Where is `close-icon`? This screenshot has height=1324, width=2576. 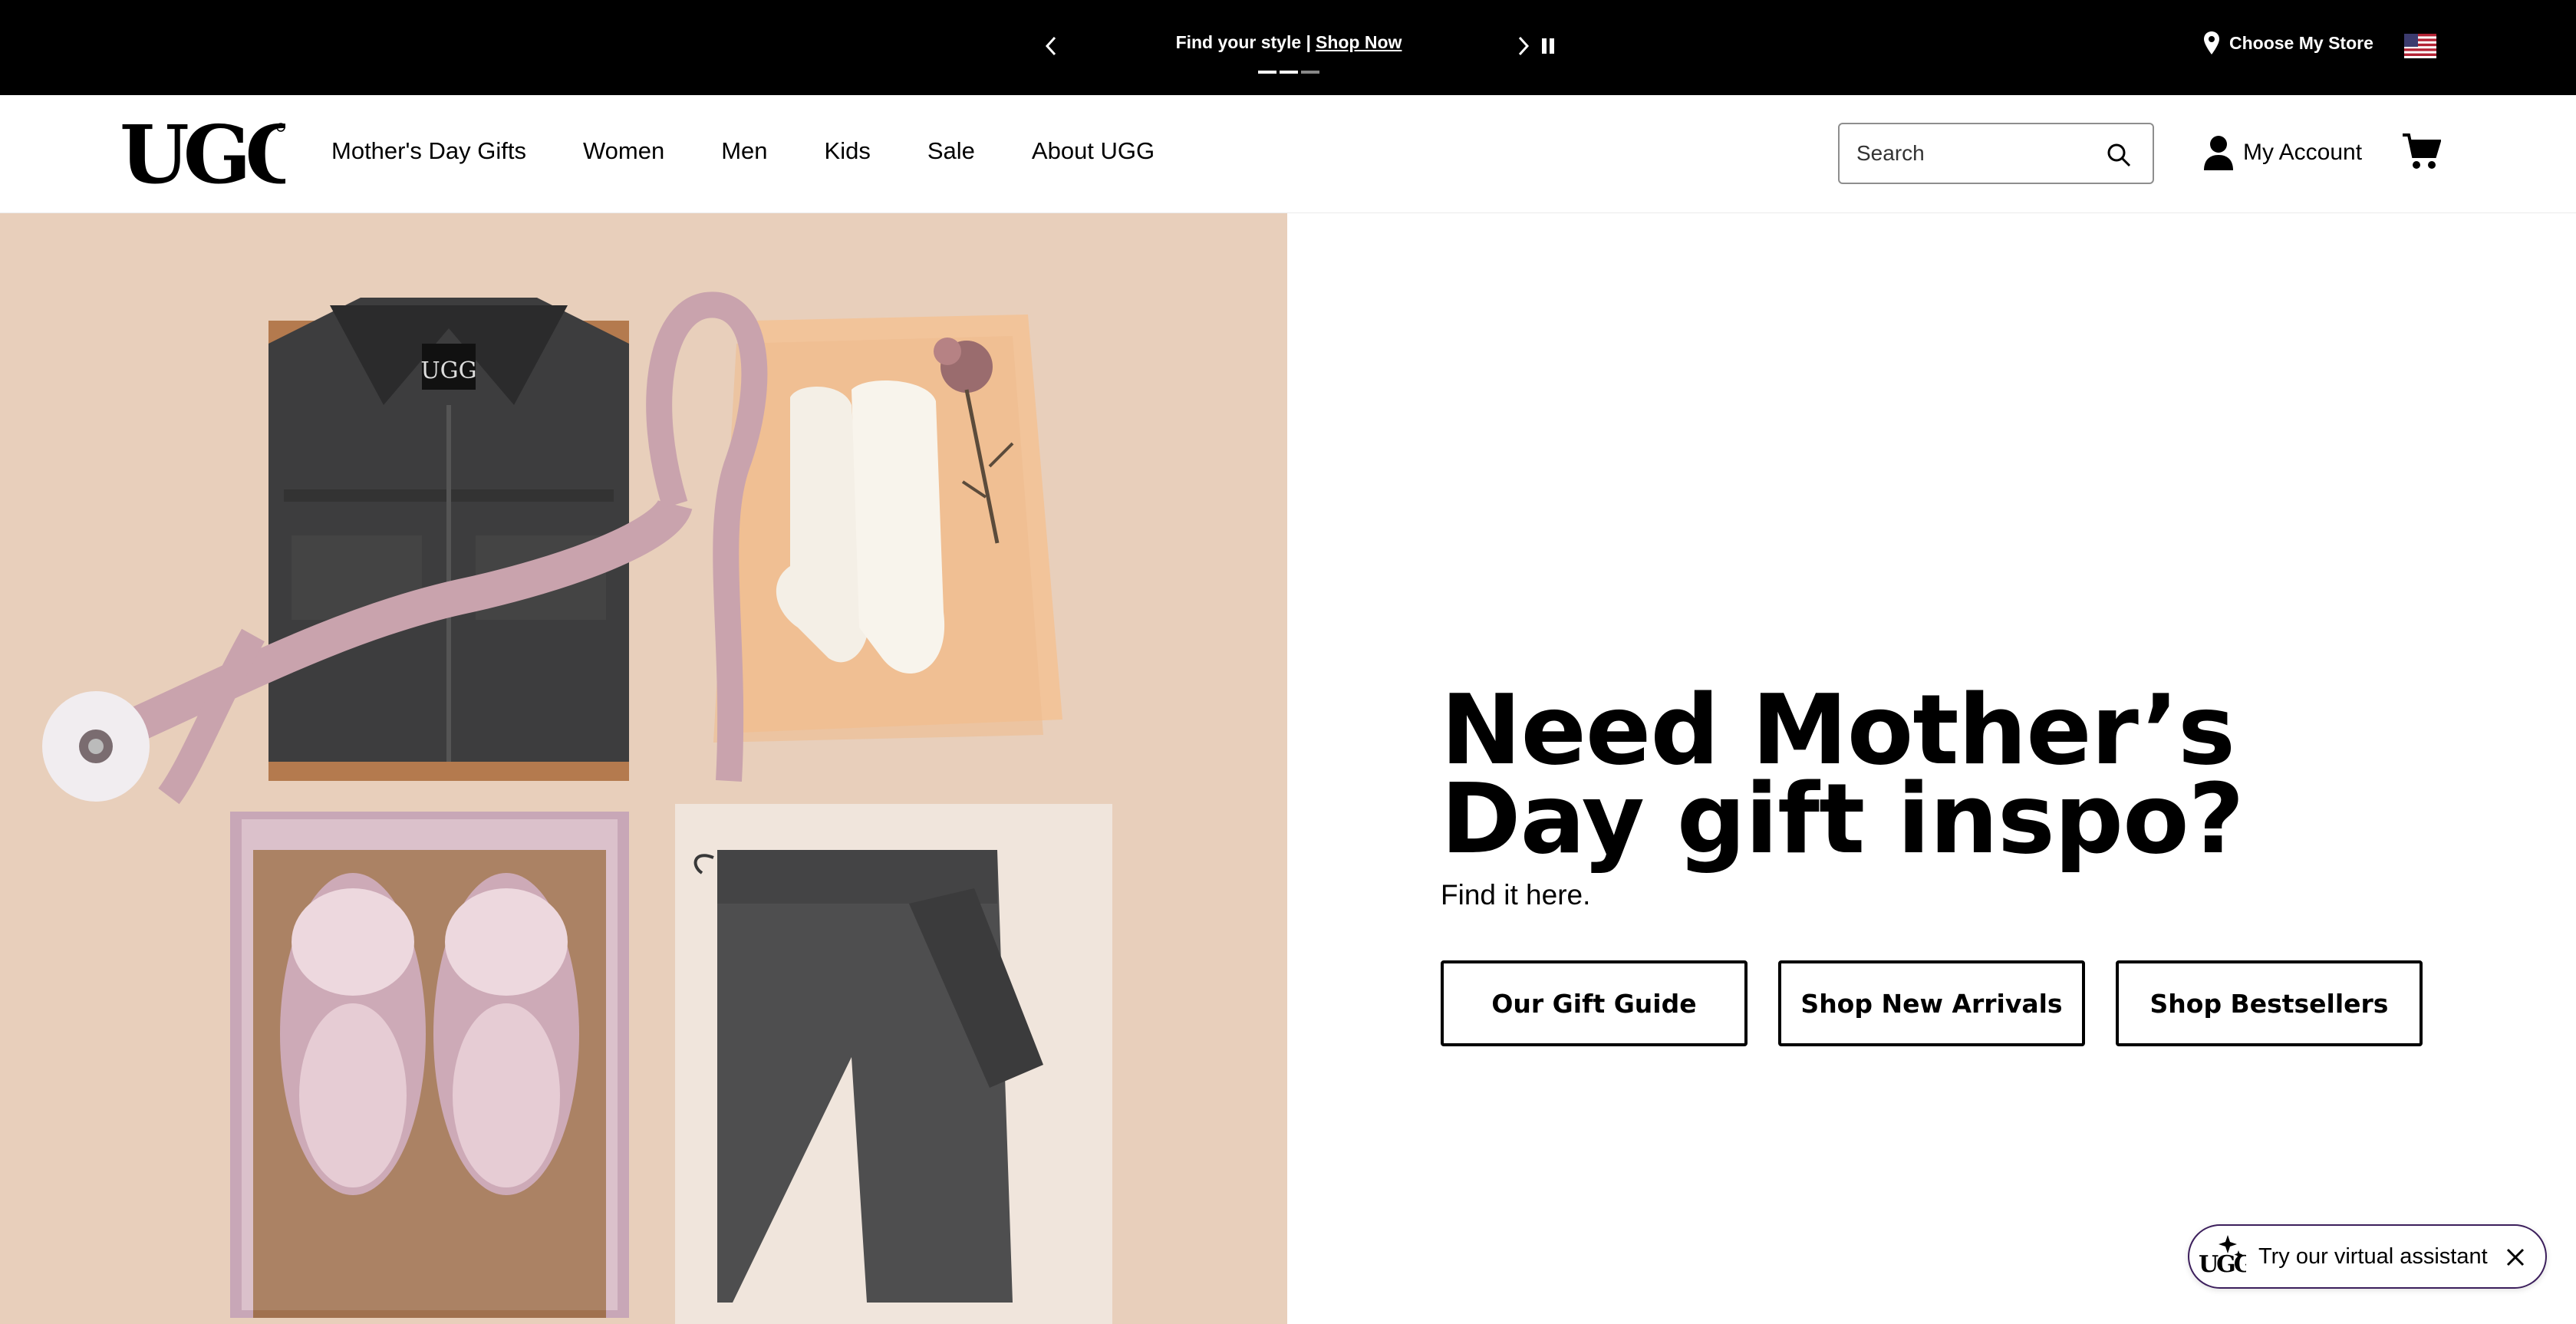
close-icon is located at coordinates (2515, 1257).